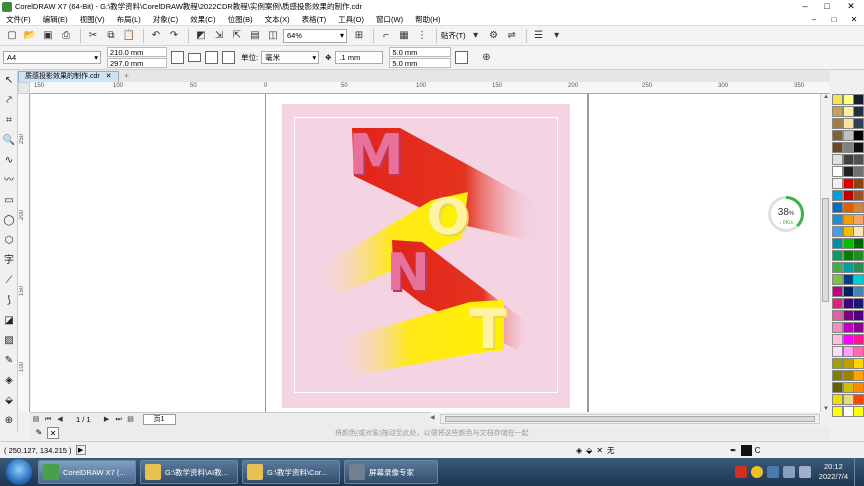 This screenshot has height=486, width=864. Describe the element at coordinates (137, 52) in the screenshot. I see `page-width-input: 210.0 mm` at that location.